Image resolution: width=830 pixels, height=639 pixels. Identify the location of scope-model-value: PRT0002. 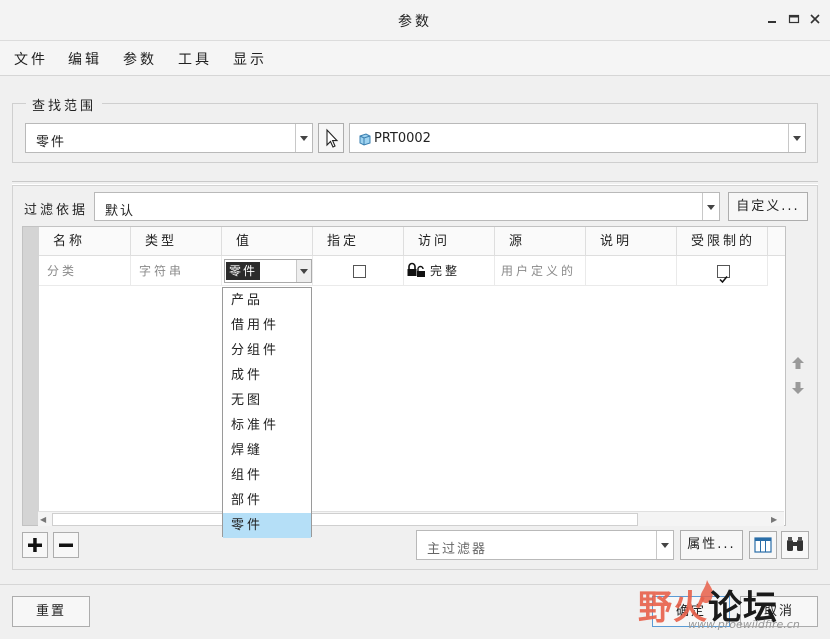
(402, 138).